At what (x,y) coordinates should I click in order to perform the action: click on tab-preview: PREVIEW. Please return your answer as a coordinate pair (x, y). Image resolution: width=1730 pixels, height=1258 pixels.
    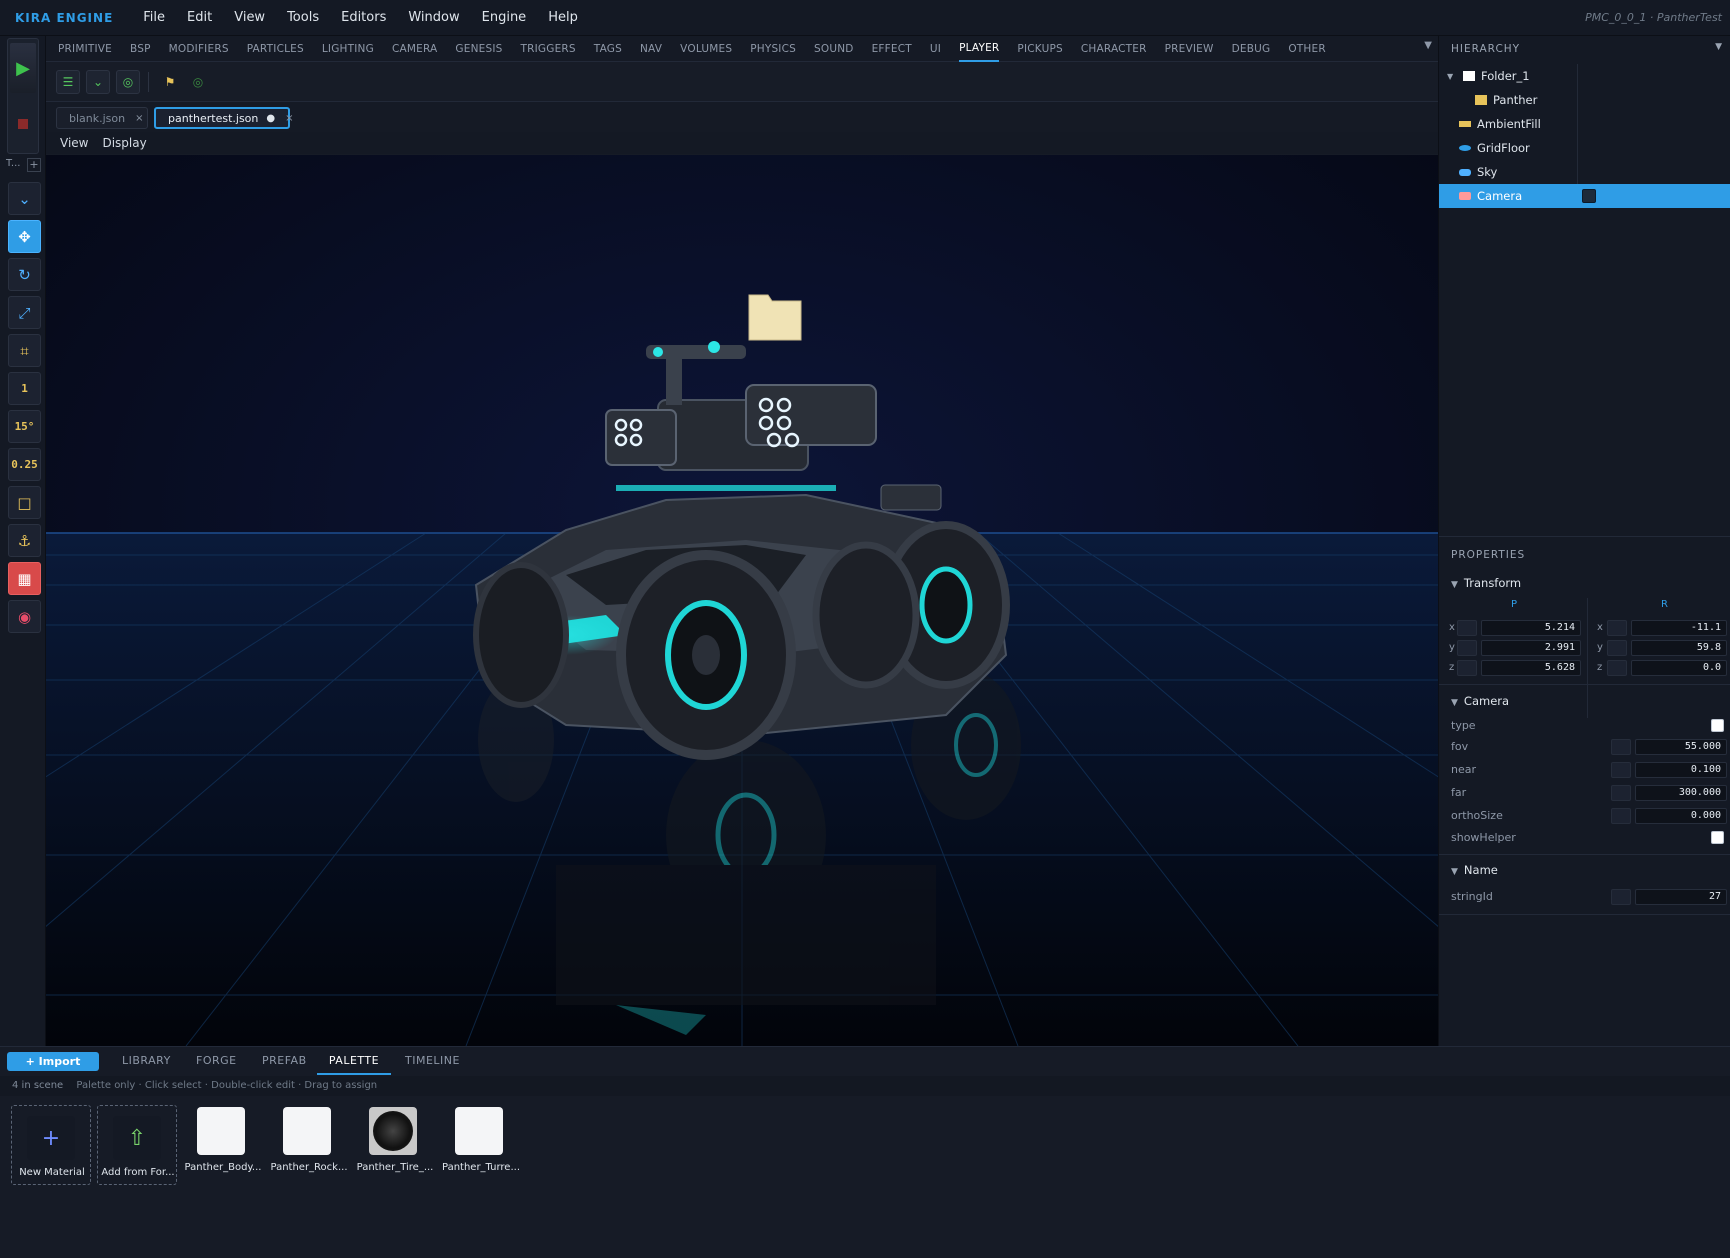
    Looking at the image, I should click on (1189, 49).